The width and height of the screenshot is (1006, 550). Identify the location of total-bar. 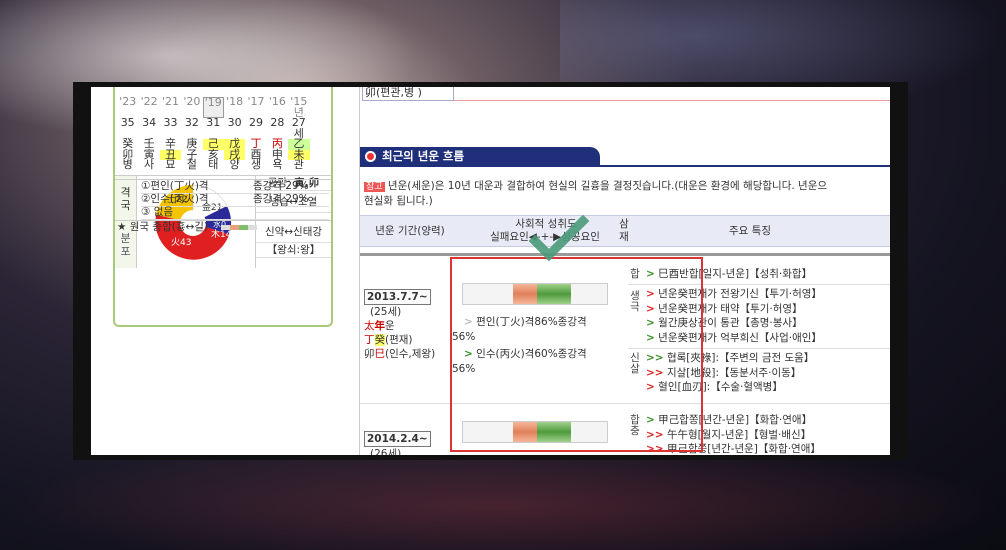
(239, 227).